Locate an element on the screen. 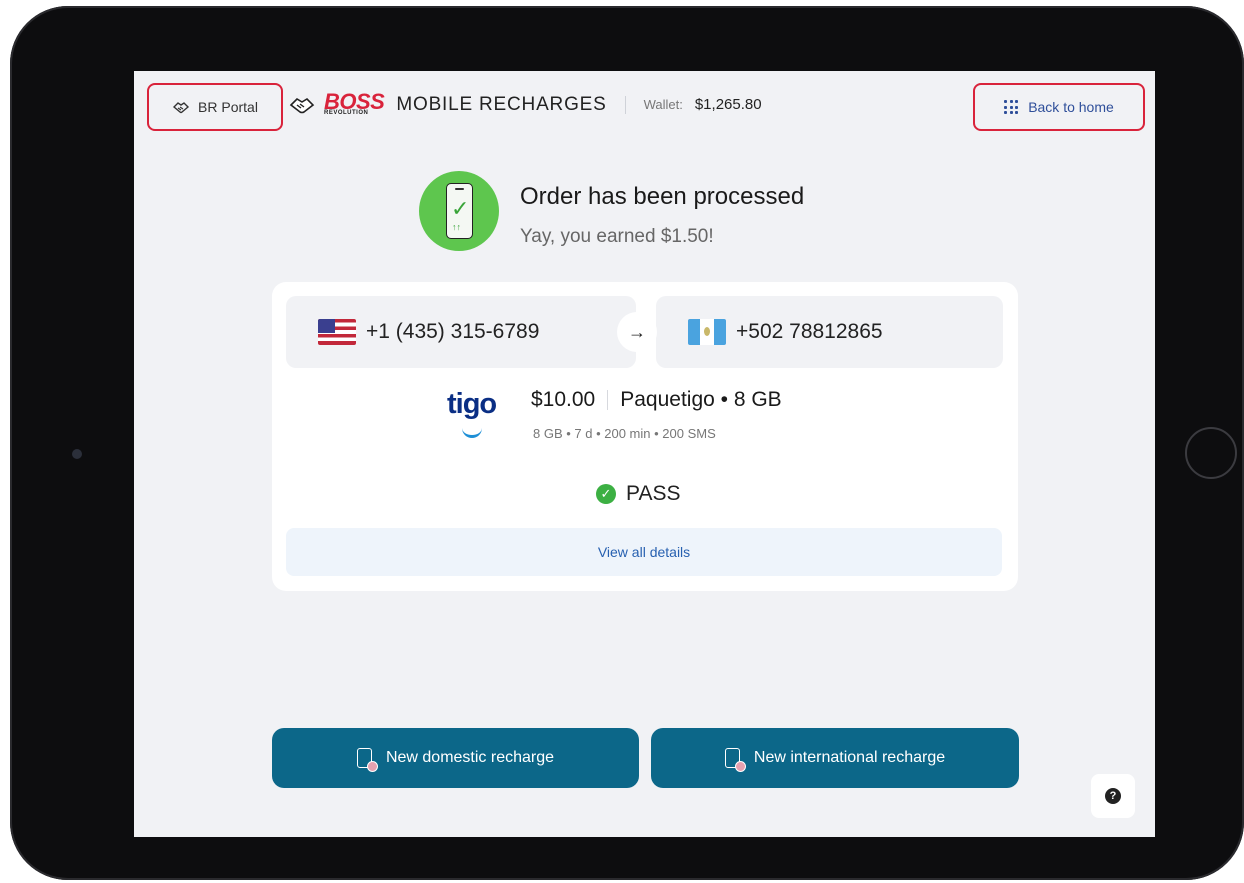 Image resolution: width=1244 pixels, height=883 pixels. question-icon: ? is located at coordinates (1113, 796).